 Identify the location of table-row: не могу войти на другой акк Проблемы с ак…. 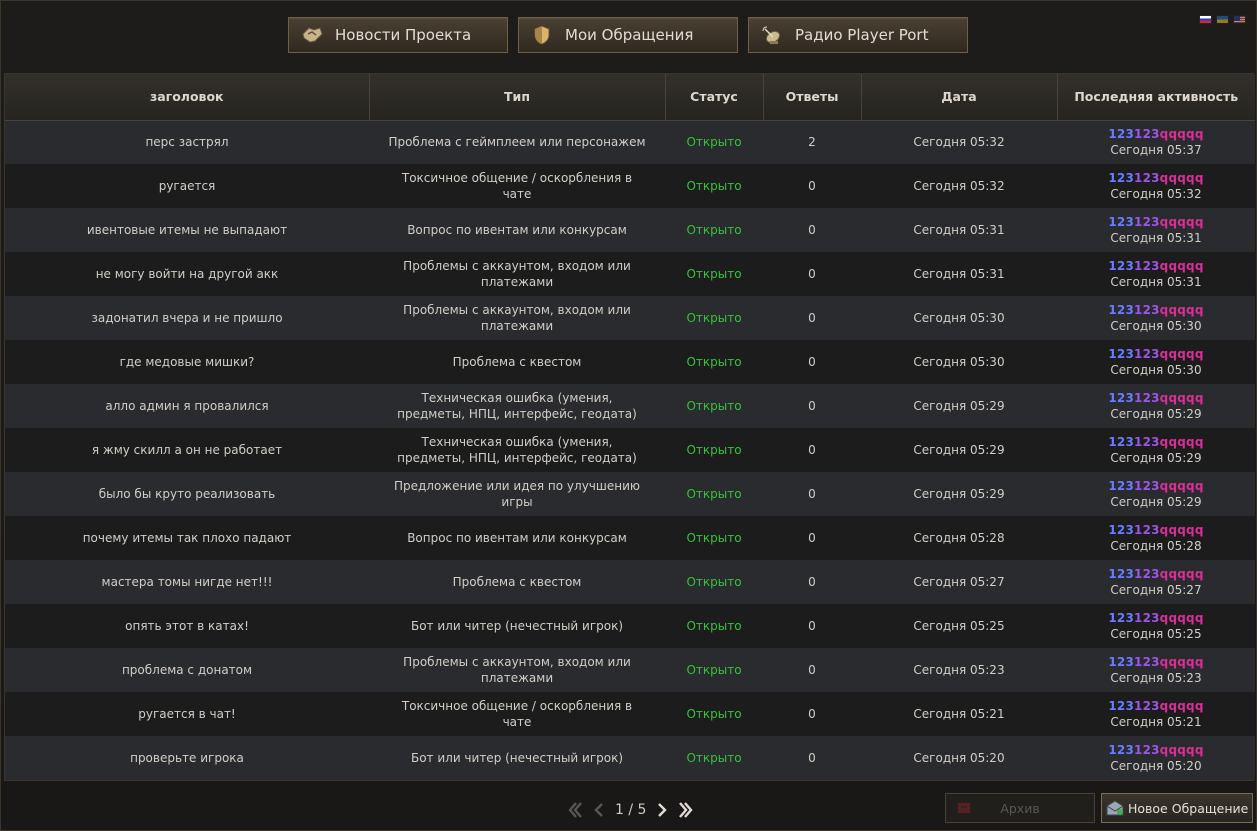
(630, 274).